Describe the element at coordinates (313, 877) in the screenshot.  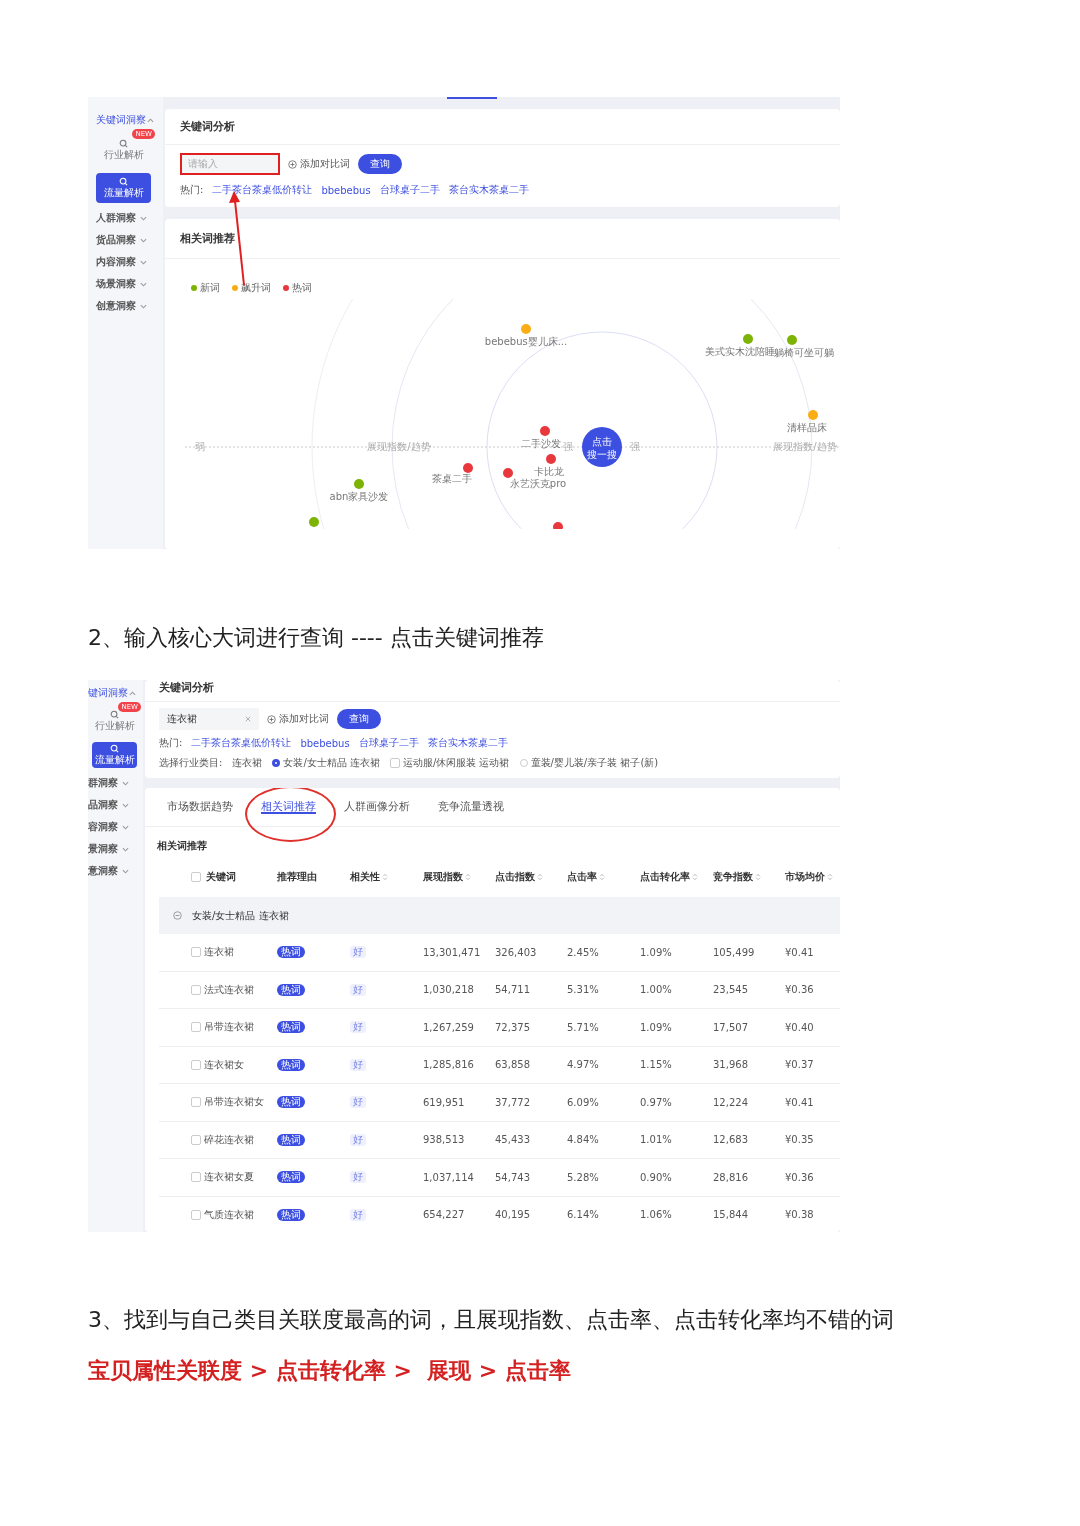
I see `column-header: 推荐理由` at that location.